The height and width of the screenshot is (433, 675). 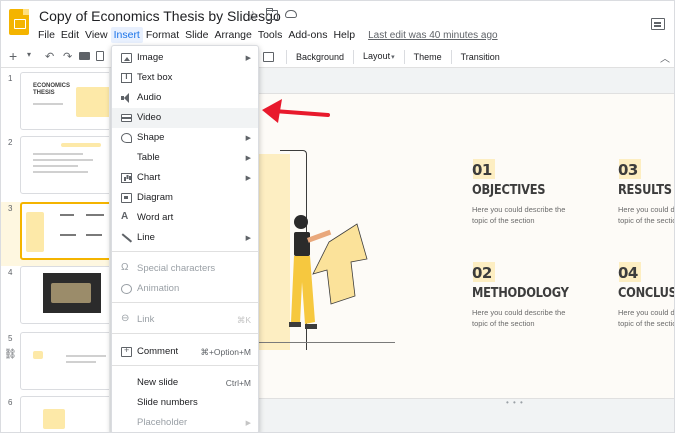 I want to click on insert-table-item: Table ▶, so click(x=185, y=158).